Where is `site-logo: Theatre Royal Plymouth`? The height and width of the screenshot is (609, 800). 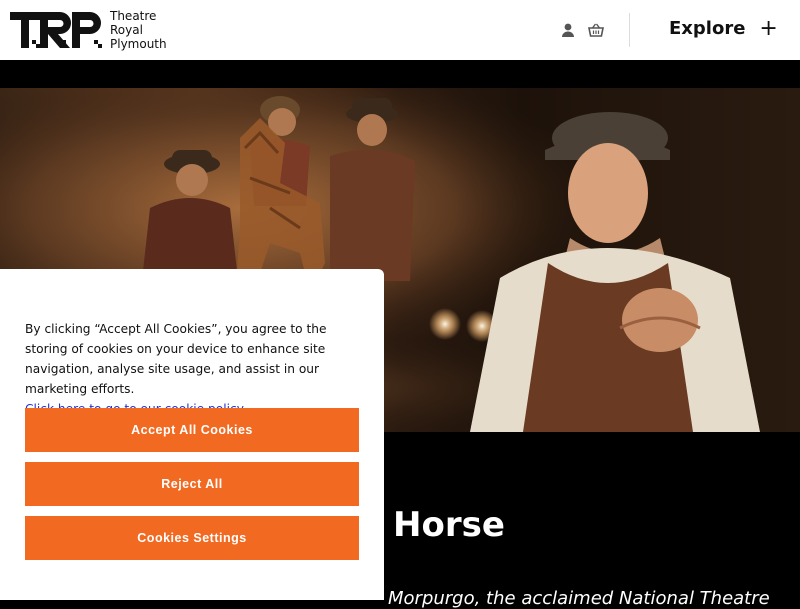 site-logo: Theatre Royal Plymouth is located at coordinates (88, 30).